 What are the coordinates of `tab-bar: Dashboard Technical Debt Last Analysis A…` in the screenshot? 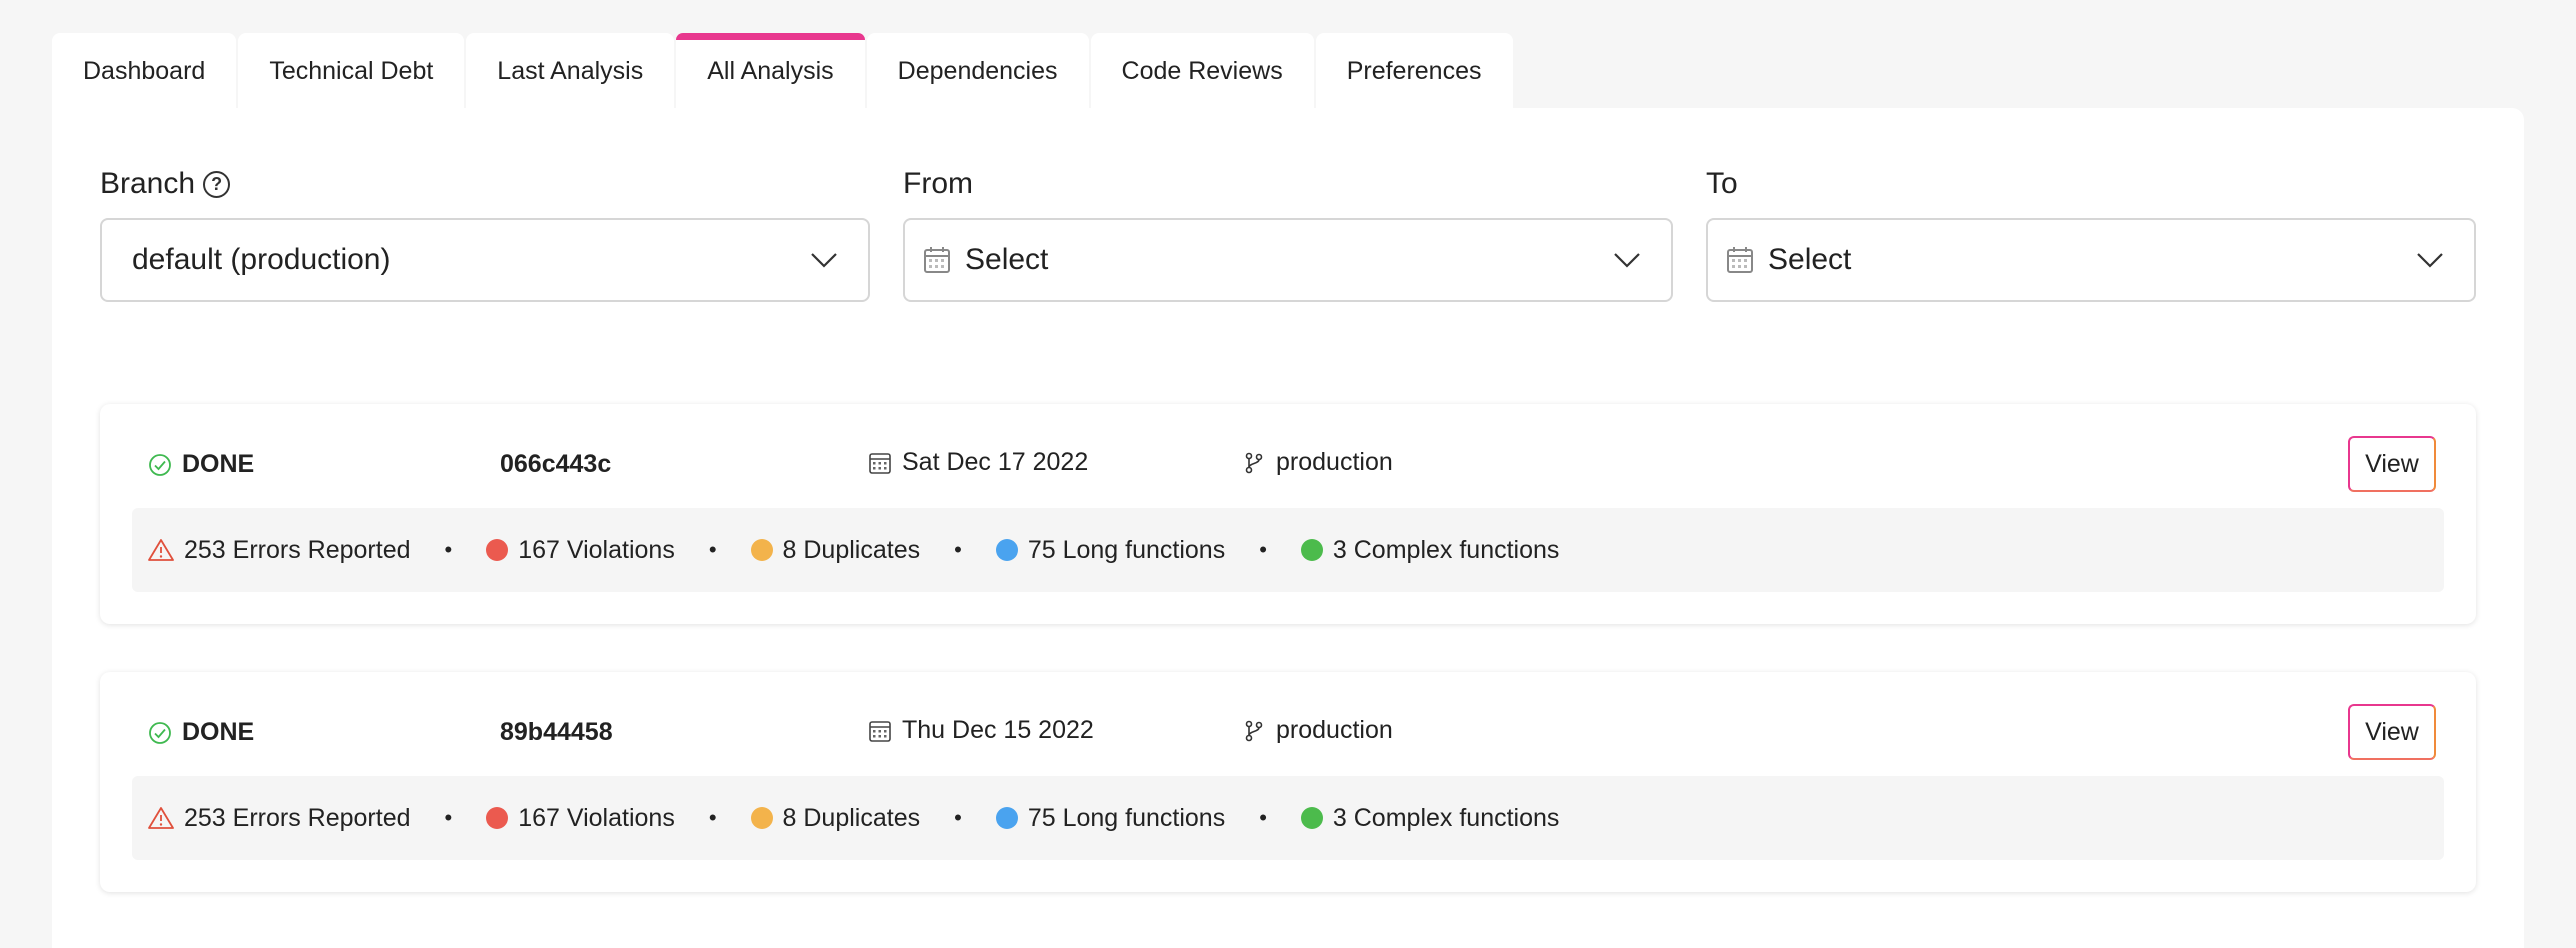 It's located at (782, 71).